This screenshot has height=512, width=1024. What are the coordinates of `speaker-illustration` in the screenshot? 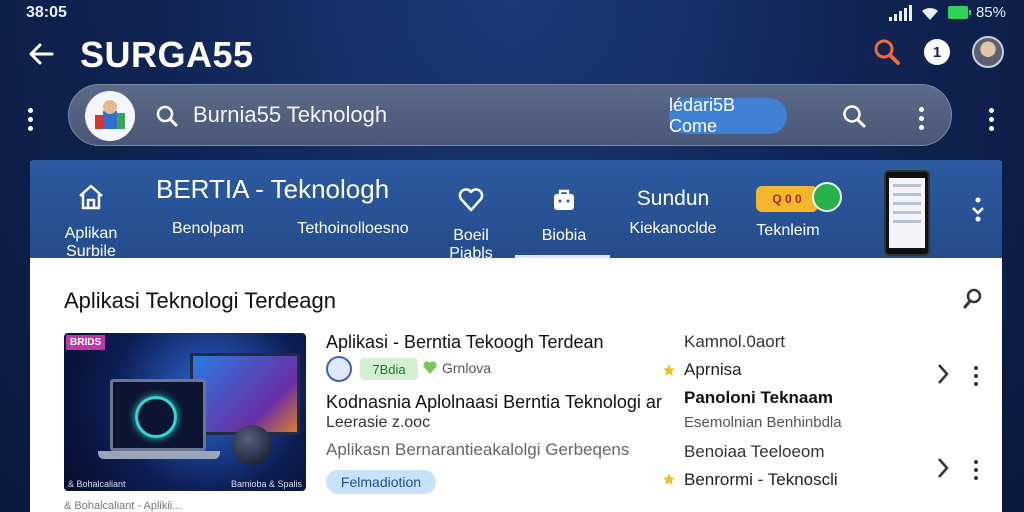 It's located at (252, 445).